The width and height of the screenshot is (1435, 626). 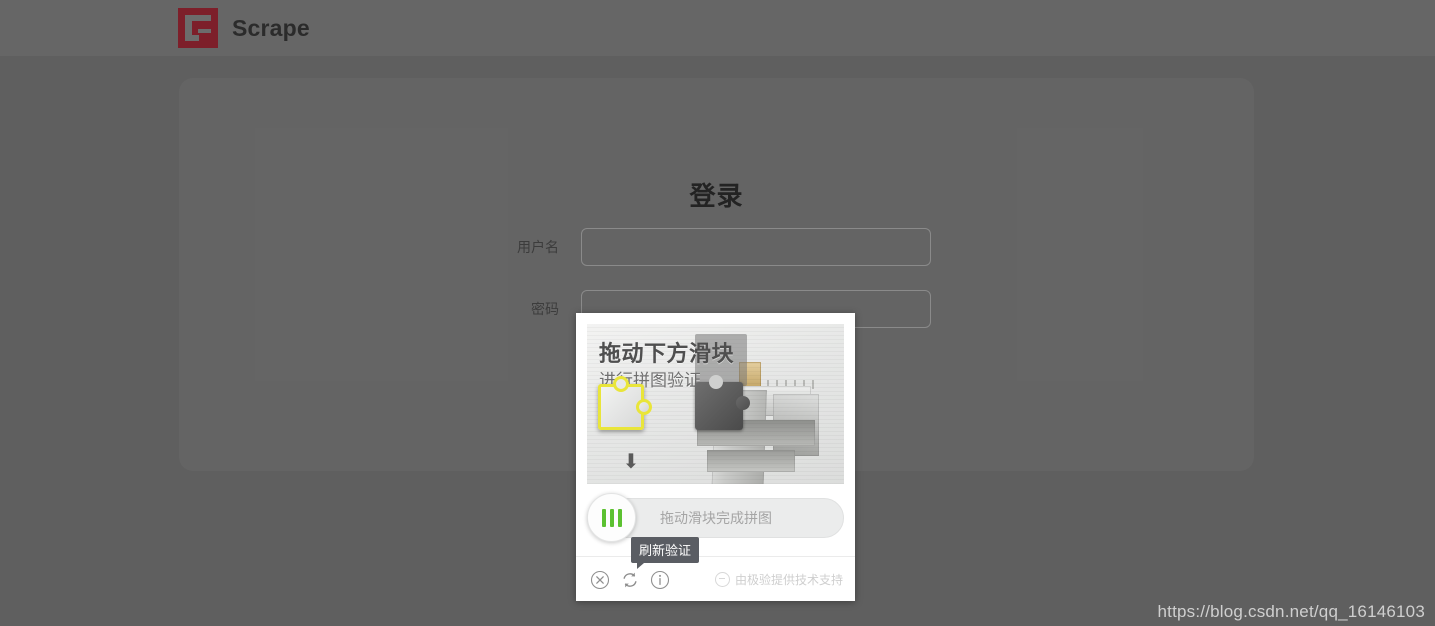 What do you see at coordinates (600, 580) in the screenshot?
I see `close-icon` at bounding box center [600, 580].